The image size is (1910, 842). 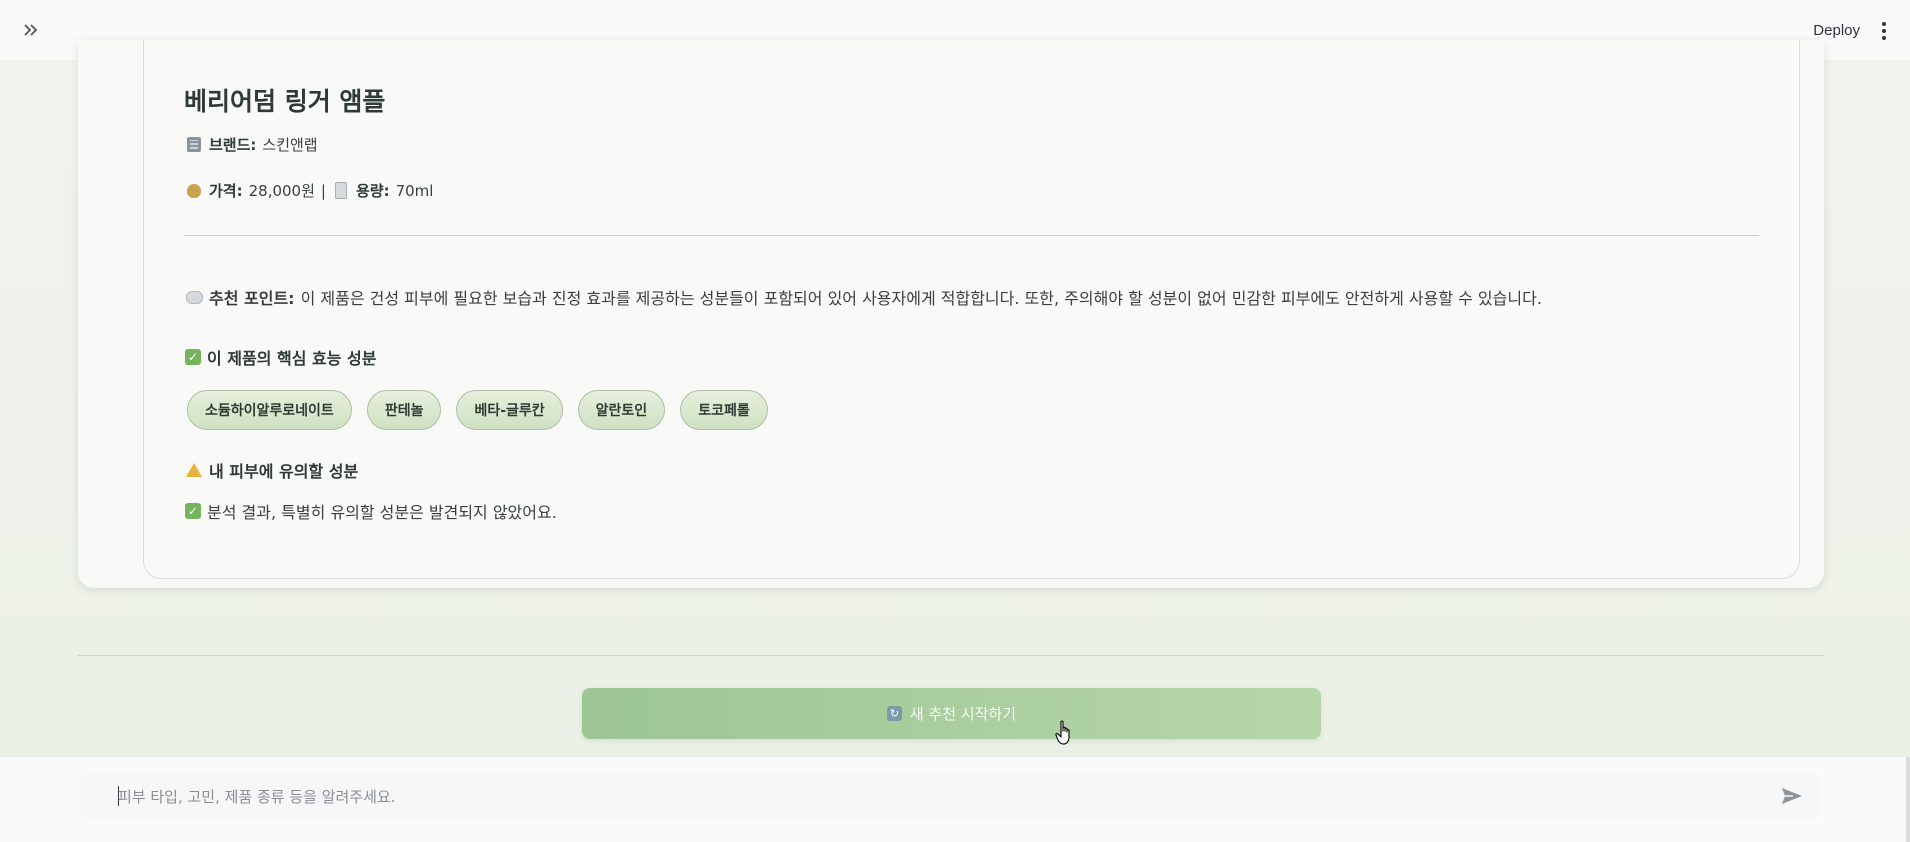 I want to click on caution-result: ✓ 분석 결과, 특별히 유의할 성분은 발견되지 않았어요., so click(x=371, y=511).